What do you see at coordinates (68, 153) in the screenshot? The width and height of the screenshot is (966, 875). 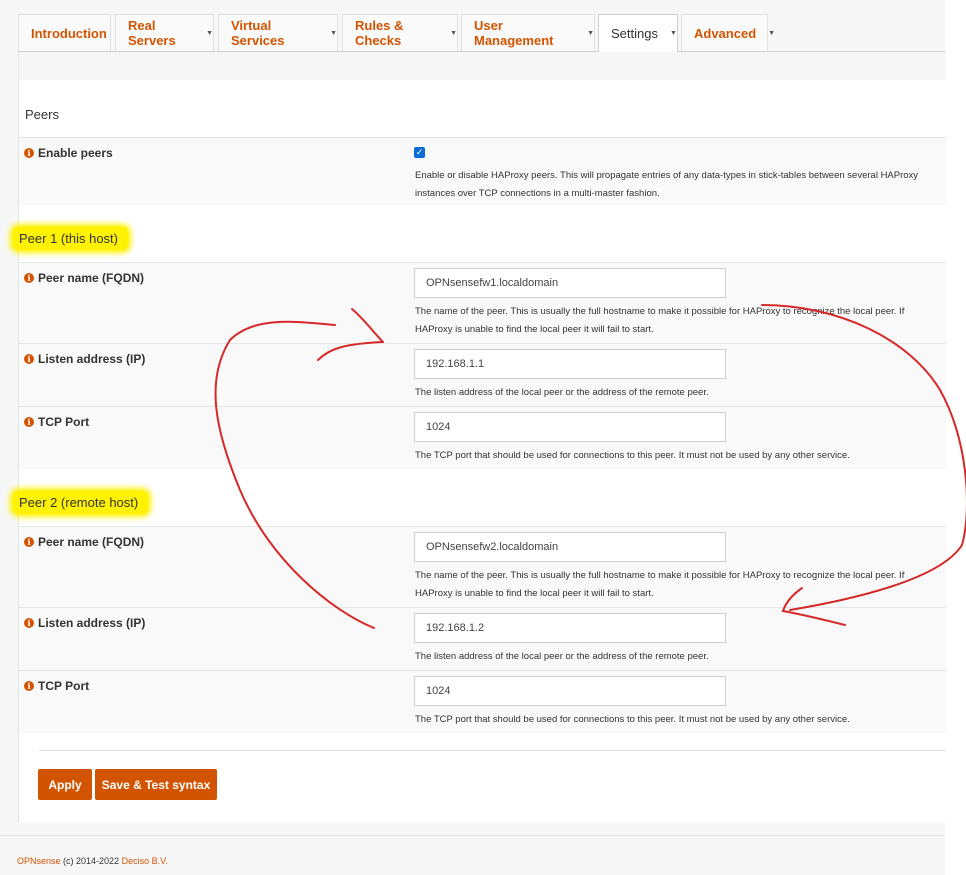 I see `enable-peers-label: i Enable peers` at bounding box center [68, 153].